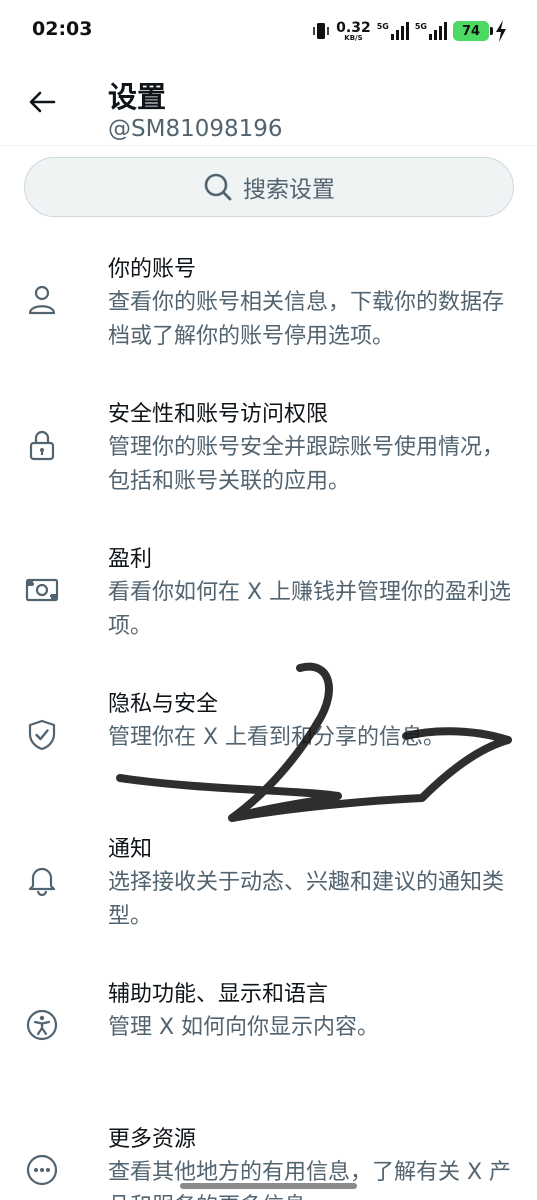  I want to click on setting-title: 盈利, so click(130, 559).